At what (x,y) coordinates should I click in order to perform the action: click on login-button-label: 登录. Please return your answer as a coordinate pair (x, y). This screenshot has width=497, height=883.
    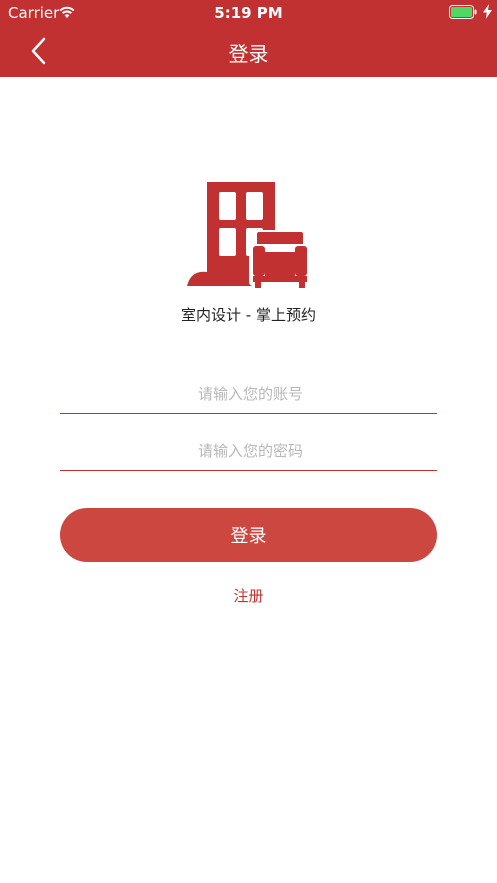
    Looking at the image, I should click on (248, 536).